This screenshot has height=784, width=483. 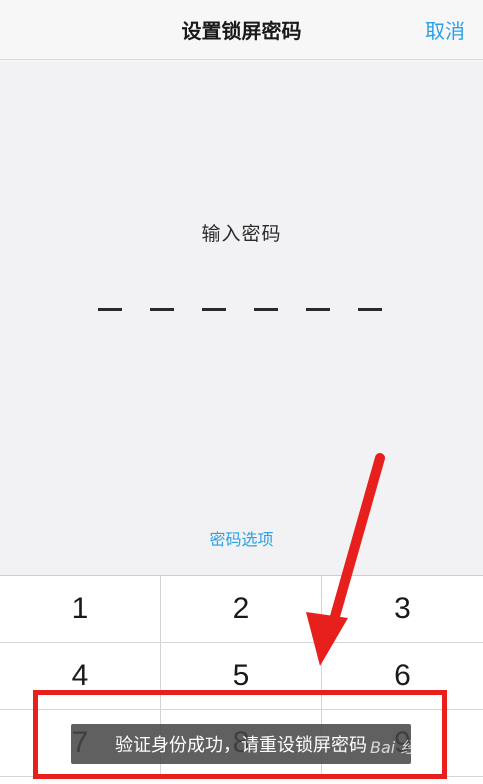 What do you see at coordinates (241, 538) in the screenshot?
I see `passcode-options-link: 密码选项` at bounding box center [241, 538].